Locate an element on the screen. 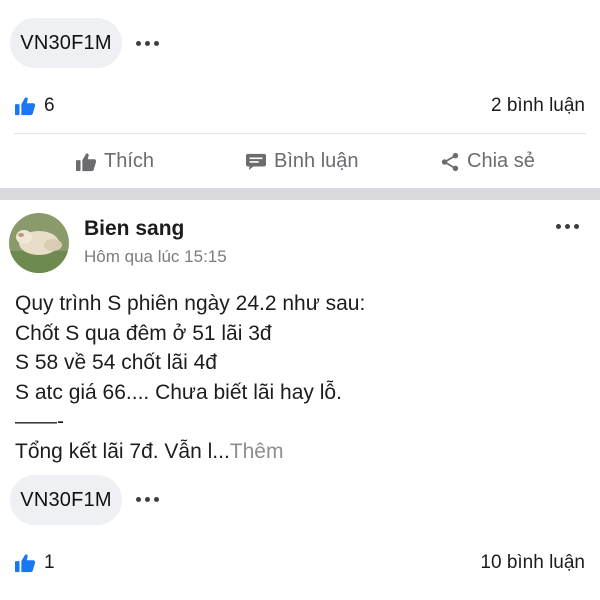  comment-icon is located at coordinates (256, 161).